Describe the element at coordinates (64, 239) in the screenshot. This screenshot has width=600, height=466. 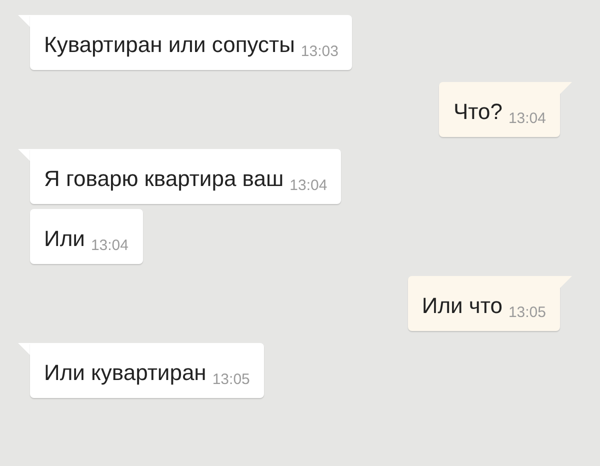
I see `message-text: Или` at that location.